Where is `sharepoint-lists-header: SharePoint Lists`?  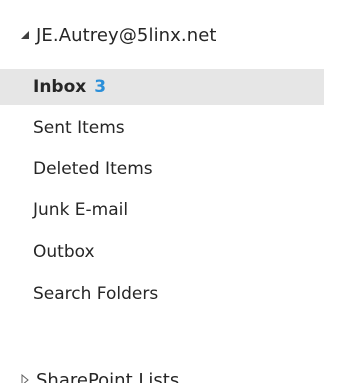 sharepoint-lists-header: SharePoint Lists is located at coordinates (89, 372).